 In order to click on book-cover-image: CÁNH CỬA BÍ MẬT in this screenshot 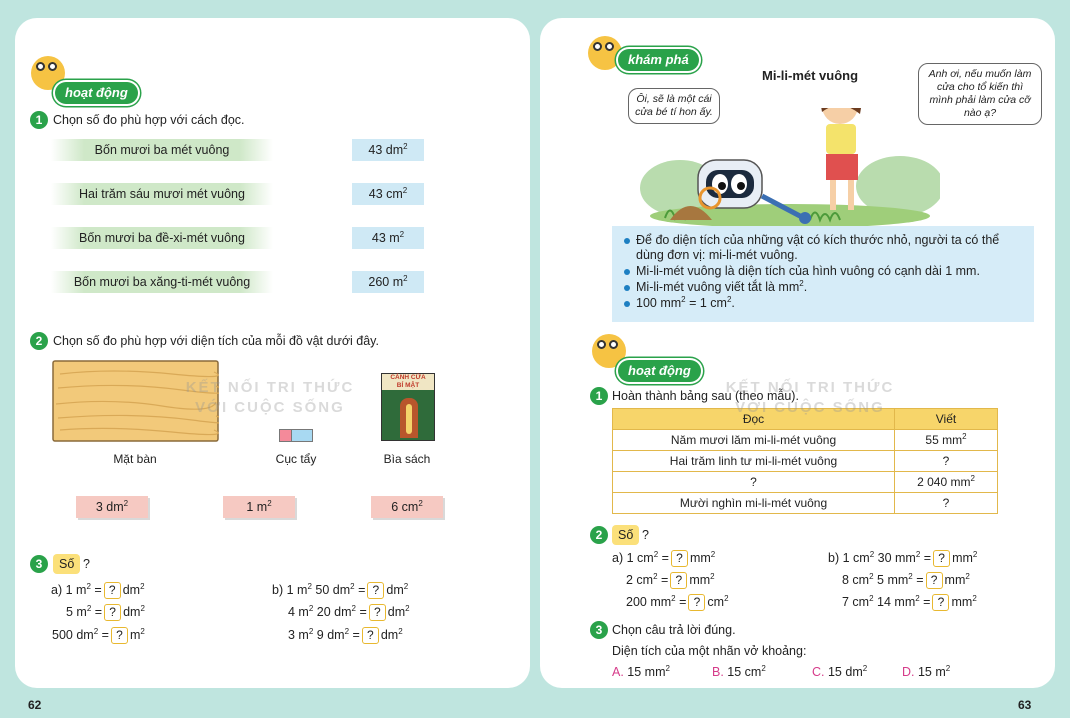, I will do `click(408, 407)`.